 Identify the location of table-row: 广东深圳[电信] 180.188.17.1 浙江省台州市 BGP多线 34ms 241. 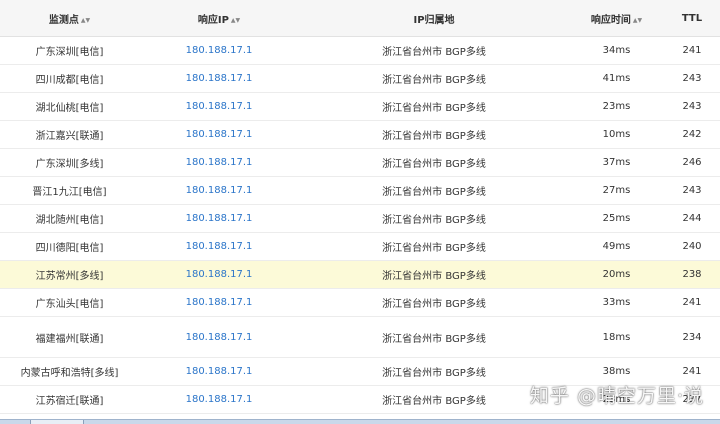
(360, 50).